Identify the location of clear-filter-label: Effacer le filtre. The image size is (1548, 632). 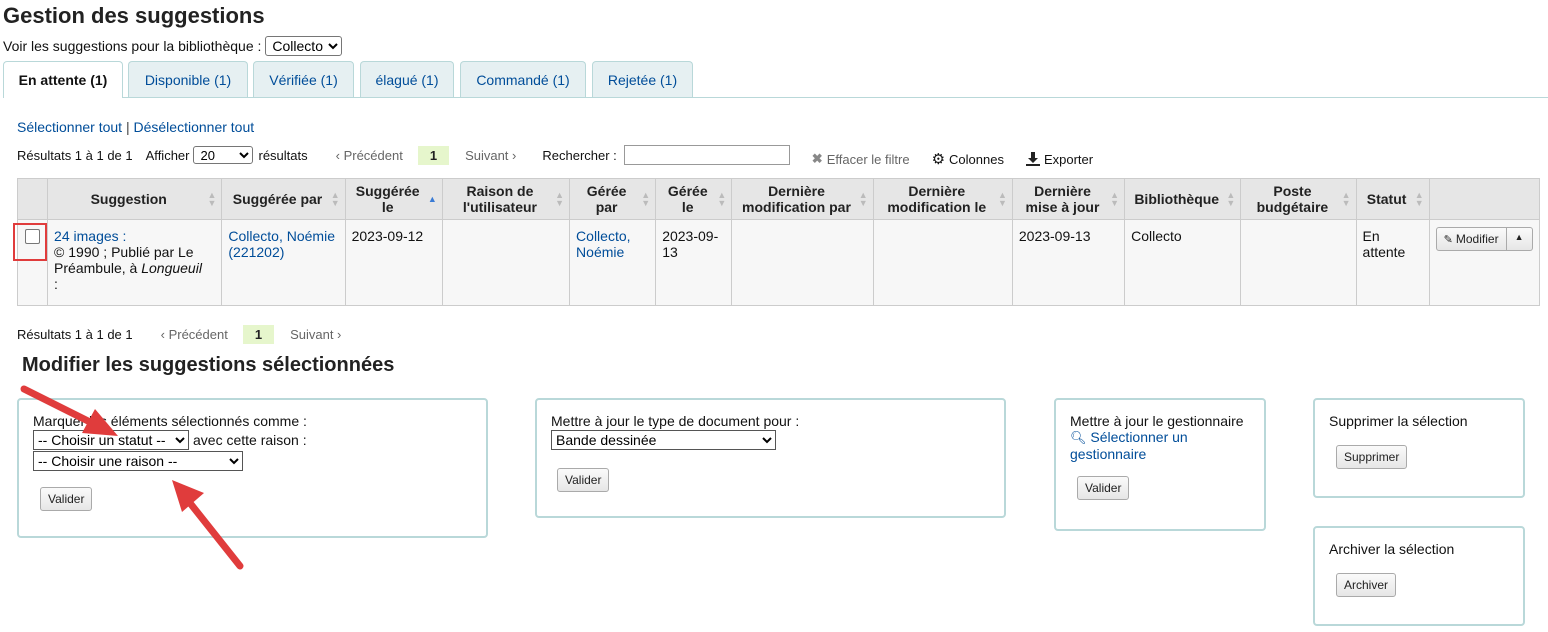
(868, 159).